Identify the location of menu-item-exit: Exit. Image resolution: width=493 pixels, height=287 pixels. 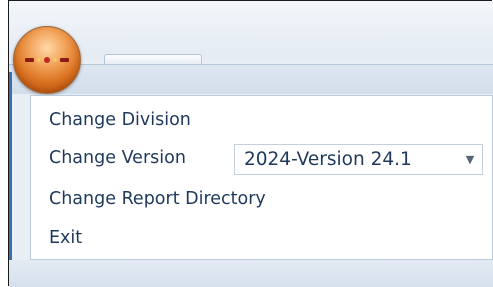
(65, 238).